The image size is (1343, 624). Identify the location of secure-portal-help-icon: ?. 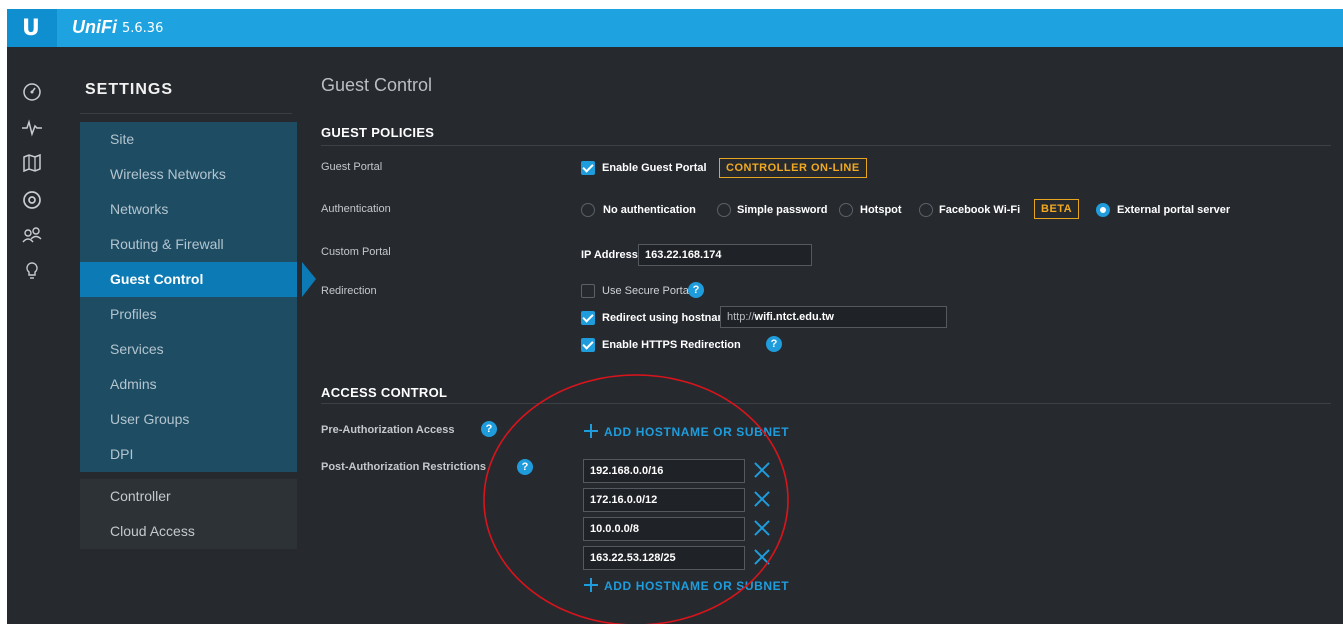
(696, 290).